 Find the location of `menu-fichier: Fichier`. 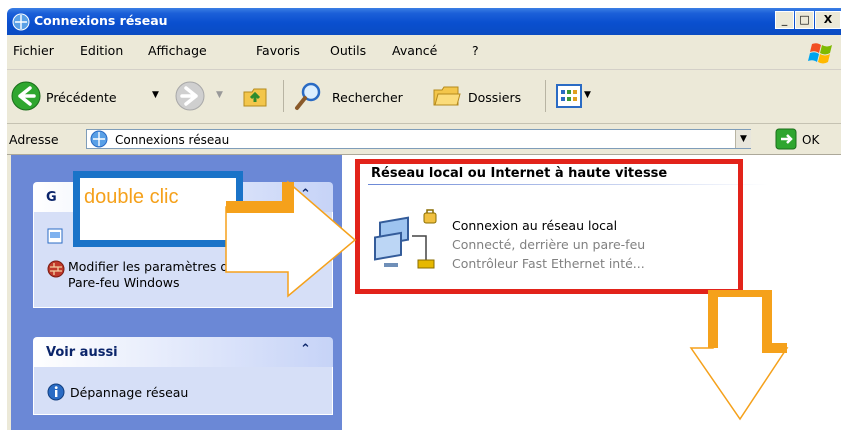

menu-fichier: Fichier is located at coordinates (33, 50).